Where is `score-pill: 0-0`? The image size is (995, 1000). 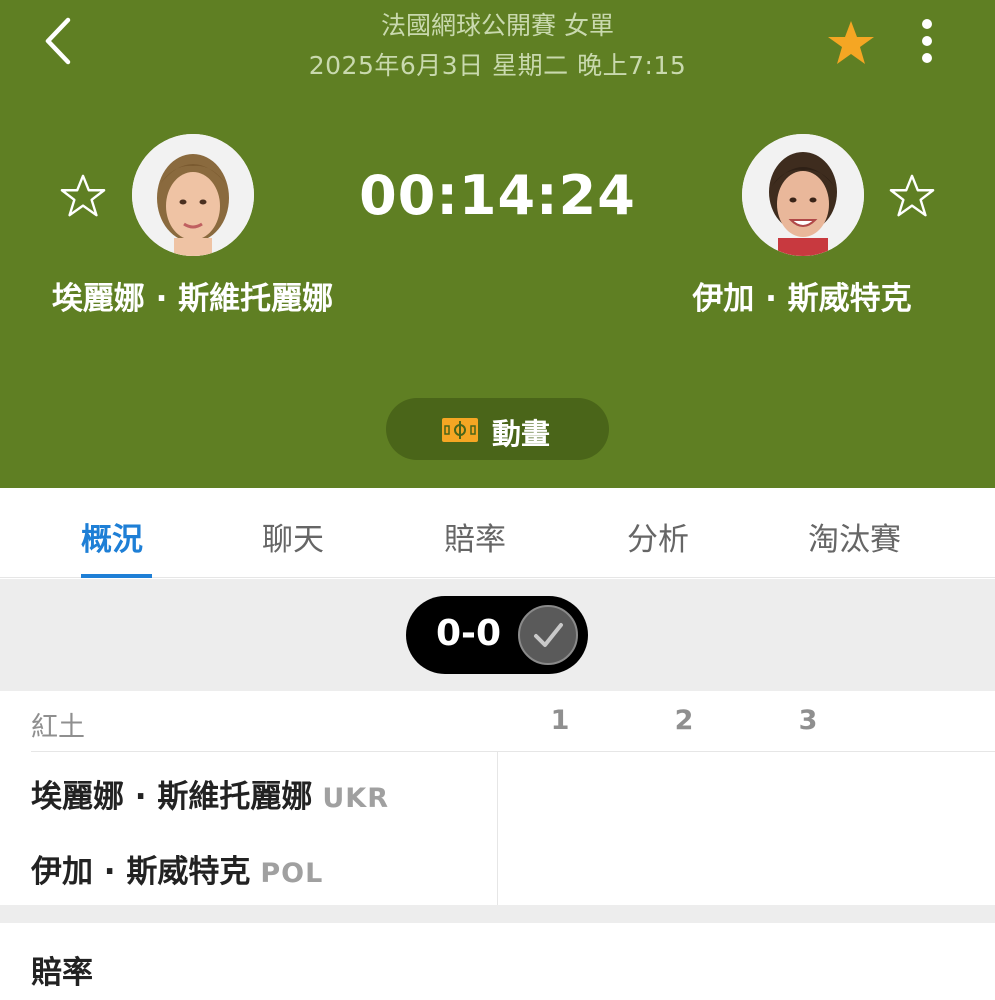 score-pill: 0-0 is located at coordinates (497, 635).